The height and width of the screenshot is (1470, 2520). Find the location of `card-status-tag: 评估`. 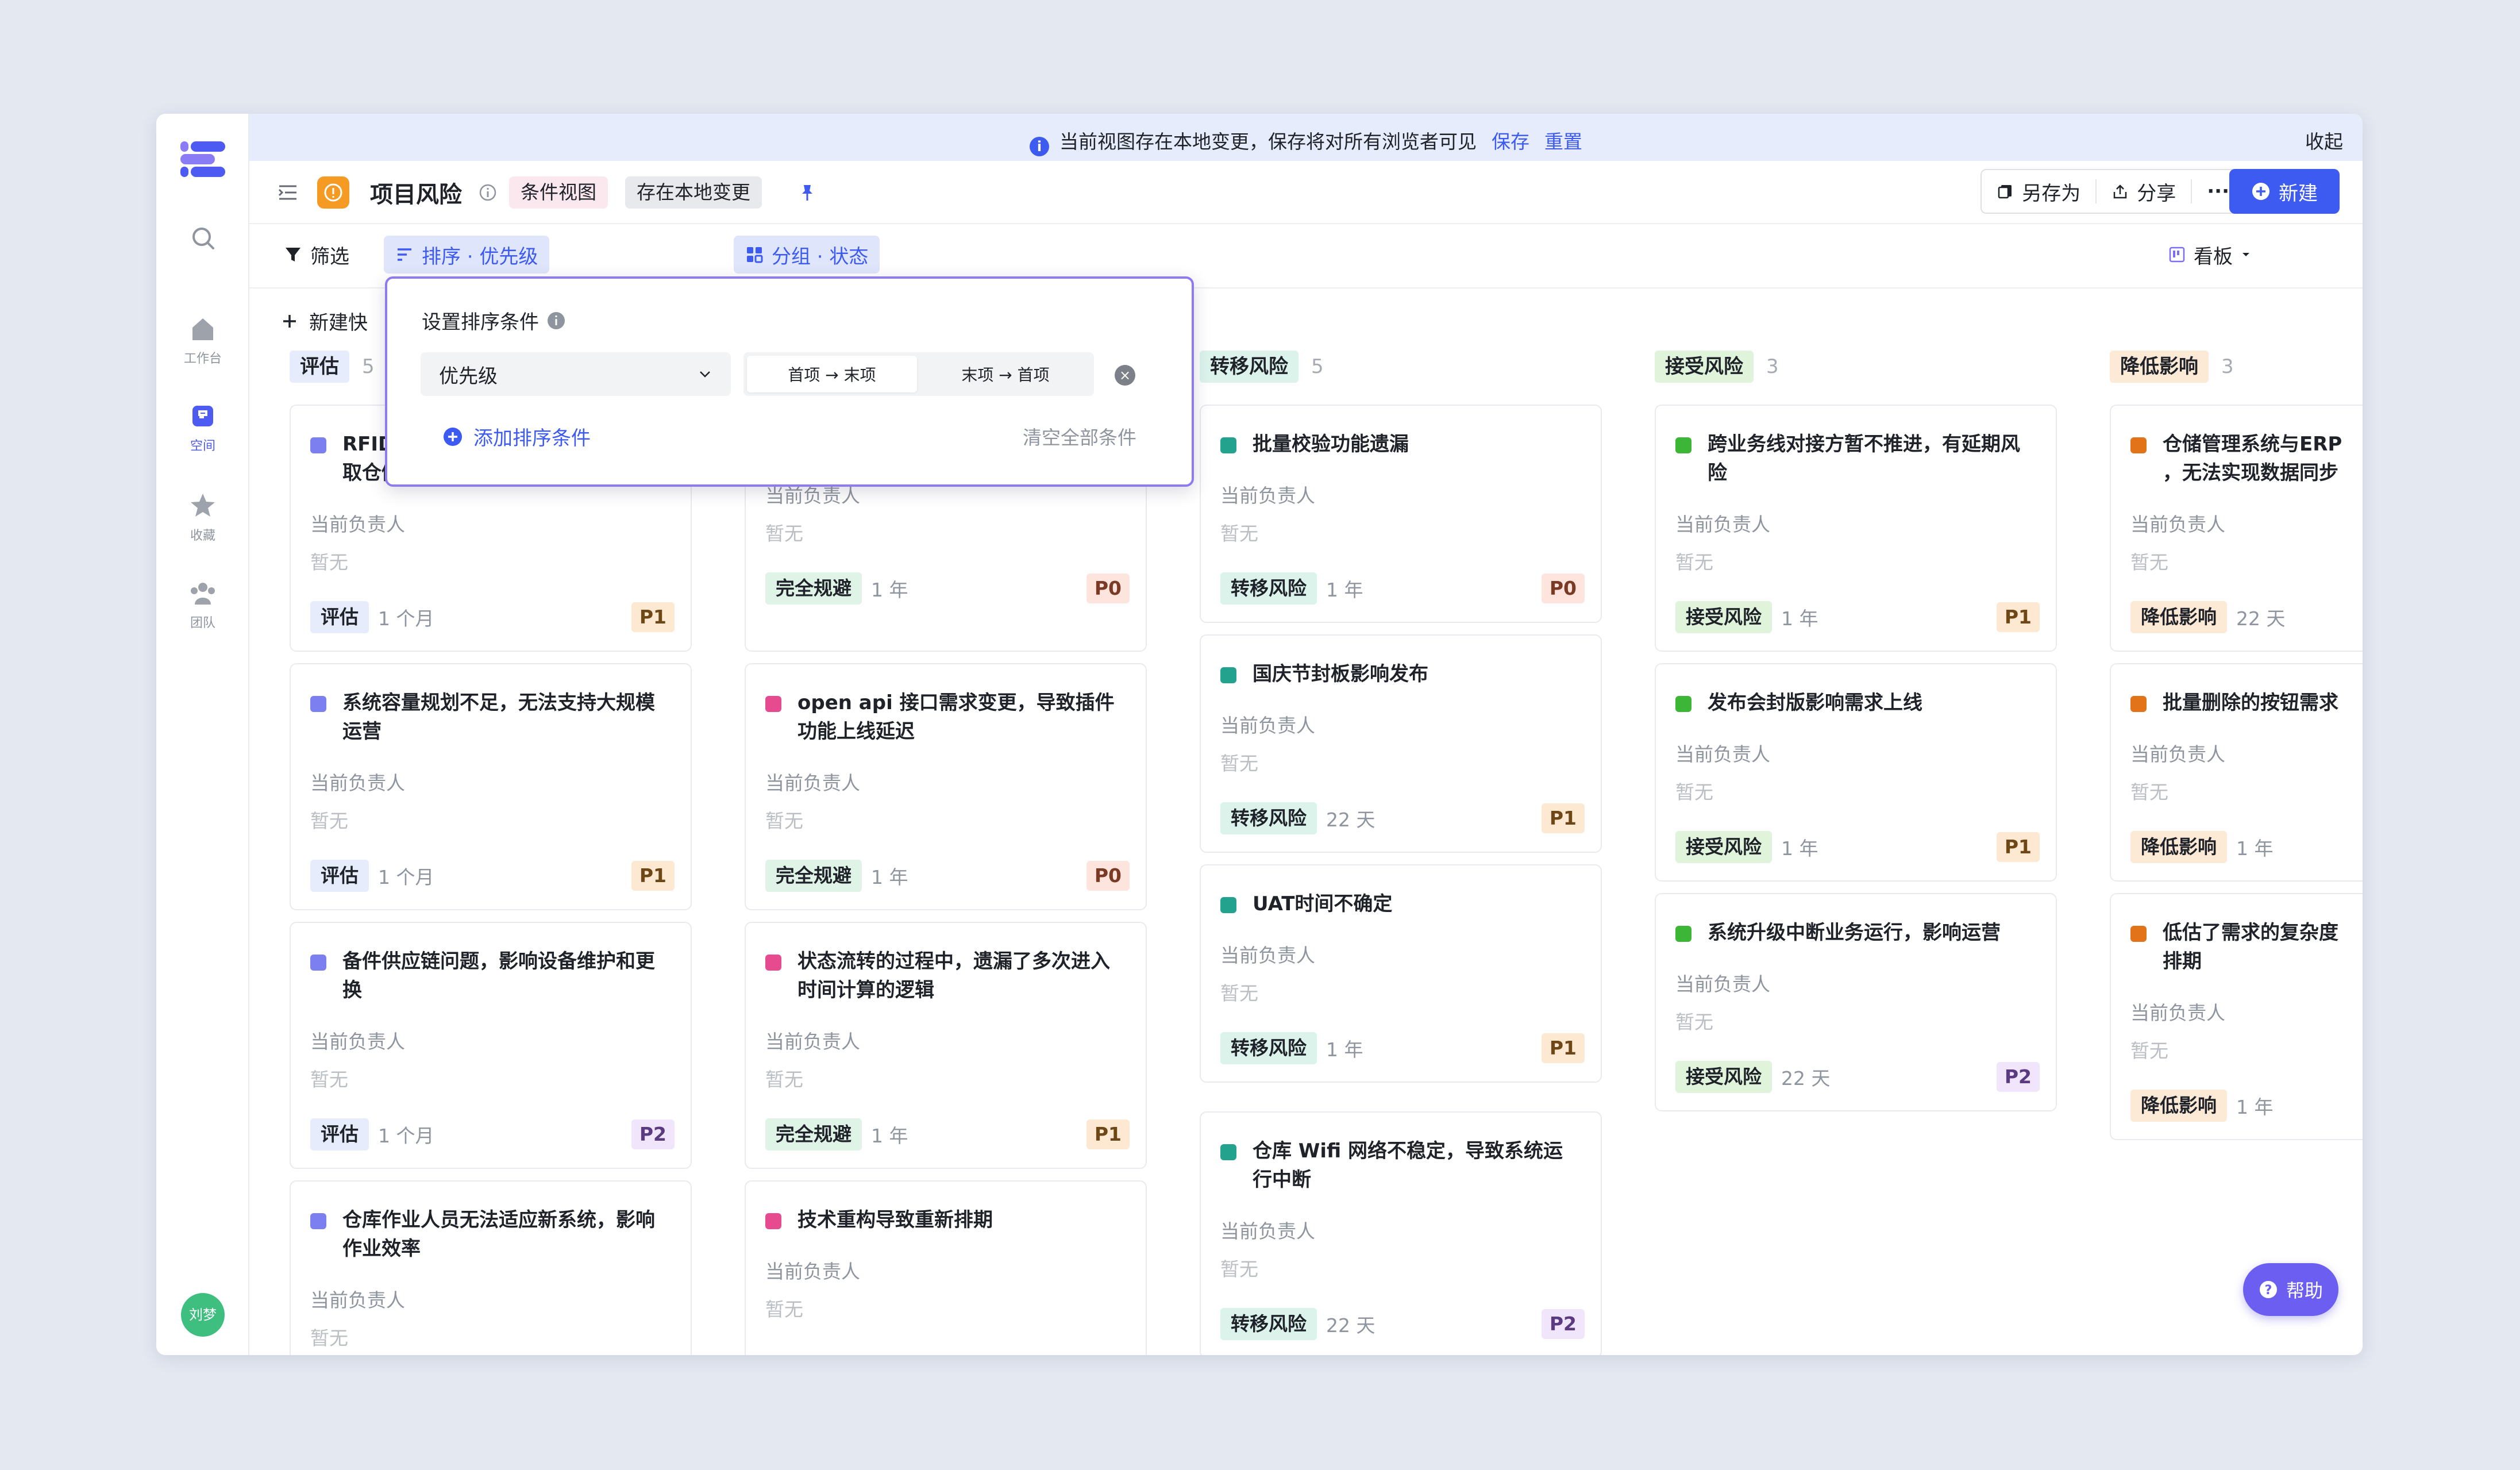

card-status-tag: 评估 is located at coordinates (339, 876).